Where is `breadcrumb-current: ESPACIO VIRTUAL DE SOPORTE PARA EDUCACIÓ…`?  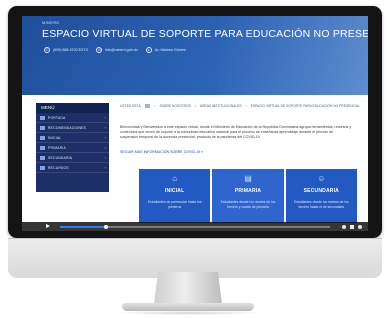 breadcrumb-current: ESPACIO VIRTUAL DE SOPORTE PARA EDUCACIÓ… is located at coordinates (305, 106).